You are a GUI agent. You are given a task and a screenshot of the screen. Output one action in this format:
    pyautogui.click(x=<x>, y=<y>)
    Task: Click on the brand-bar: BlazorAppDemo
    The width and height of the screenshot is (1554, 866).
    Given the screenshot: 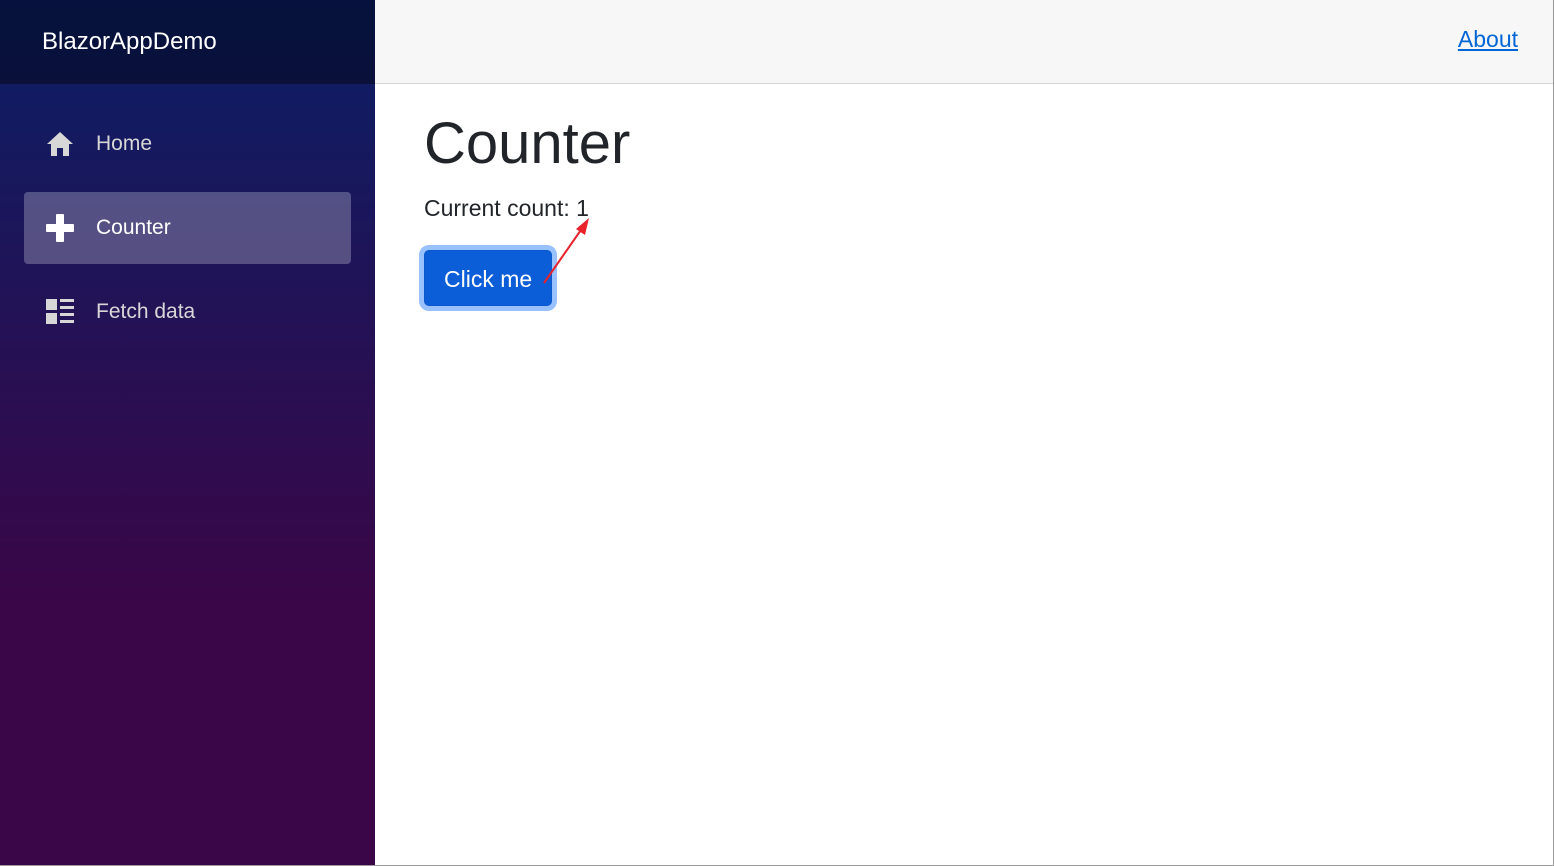 What is the action you would take?
    pyautogui.click(x=187, y=42)
    